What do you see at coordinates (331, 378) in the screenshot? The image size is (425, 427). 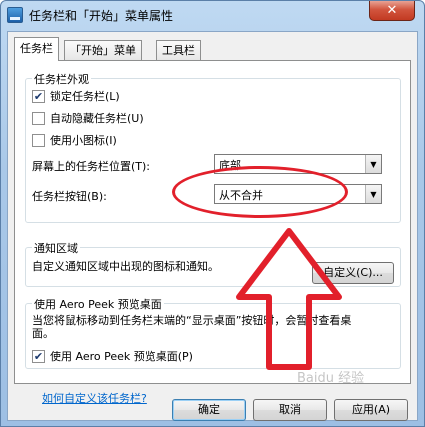 I see `watermark: Baidu 经验` at bounding box center [331, 378].